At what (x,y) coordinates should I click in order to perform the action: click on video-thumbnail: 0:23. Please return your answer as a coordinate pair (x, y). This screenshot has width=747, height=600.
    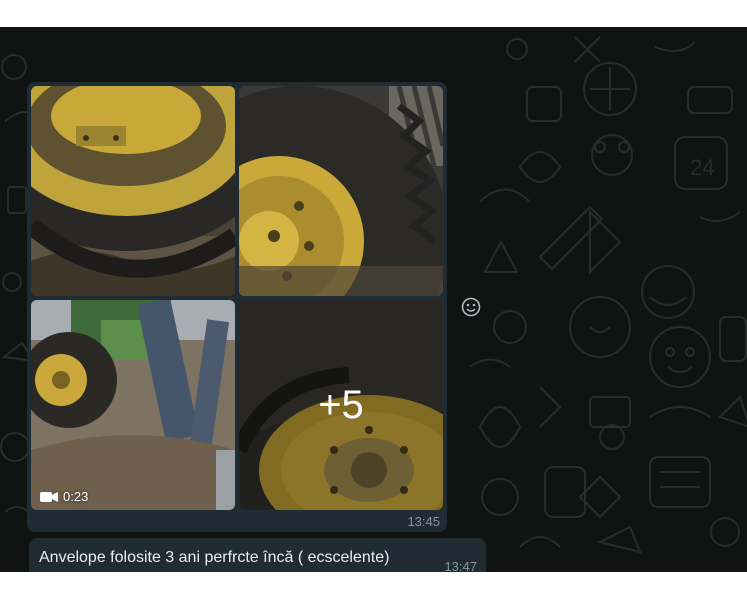
    Looking at the image, I should click on (133, 405).